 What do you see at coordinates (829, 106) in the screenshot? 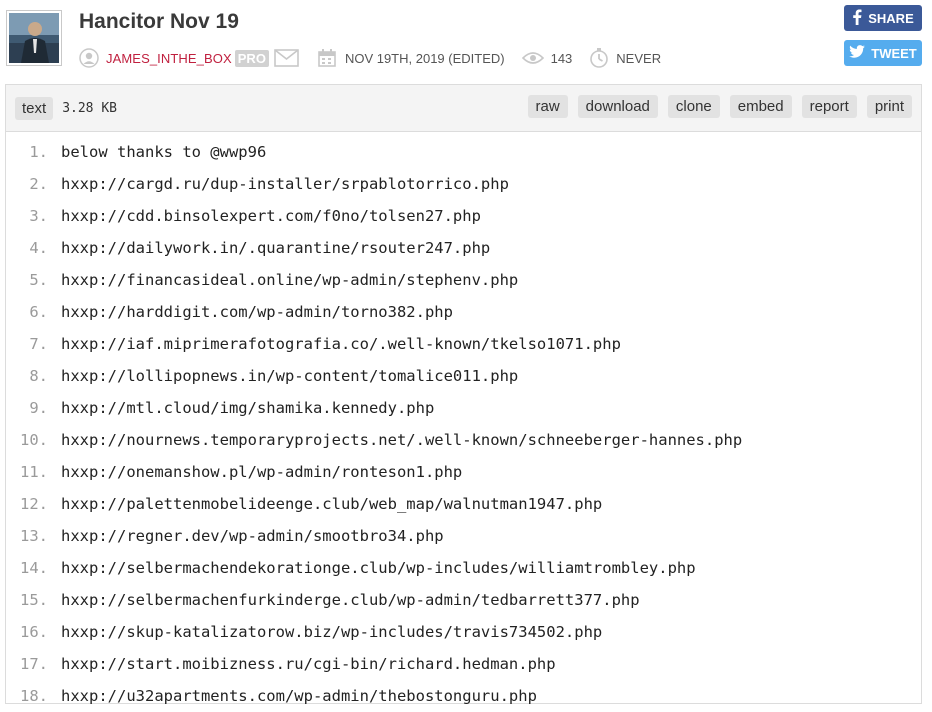
I see `report-button: report` at bounding box center [829, 106].